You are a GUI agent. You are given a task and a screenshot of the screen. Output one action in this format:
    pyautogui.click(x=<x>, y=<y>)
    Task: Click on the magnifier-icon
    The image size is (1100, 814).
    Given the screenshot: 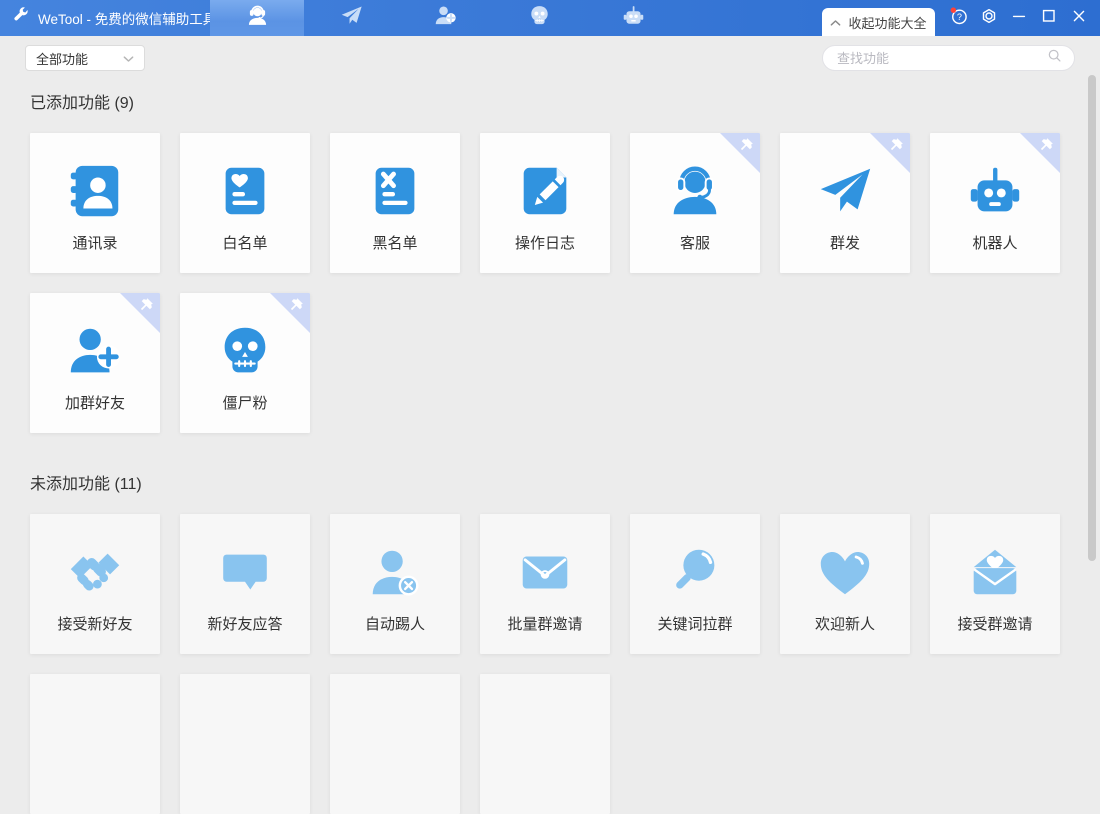 What is the action you would take?
    pyautogui.click(x=695, y=572)
    